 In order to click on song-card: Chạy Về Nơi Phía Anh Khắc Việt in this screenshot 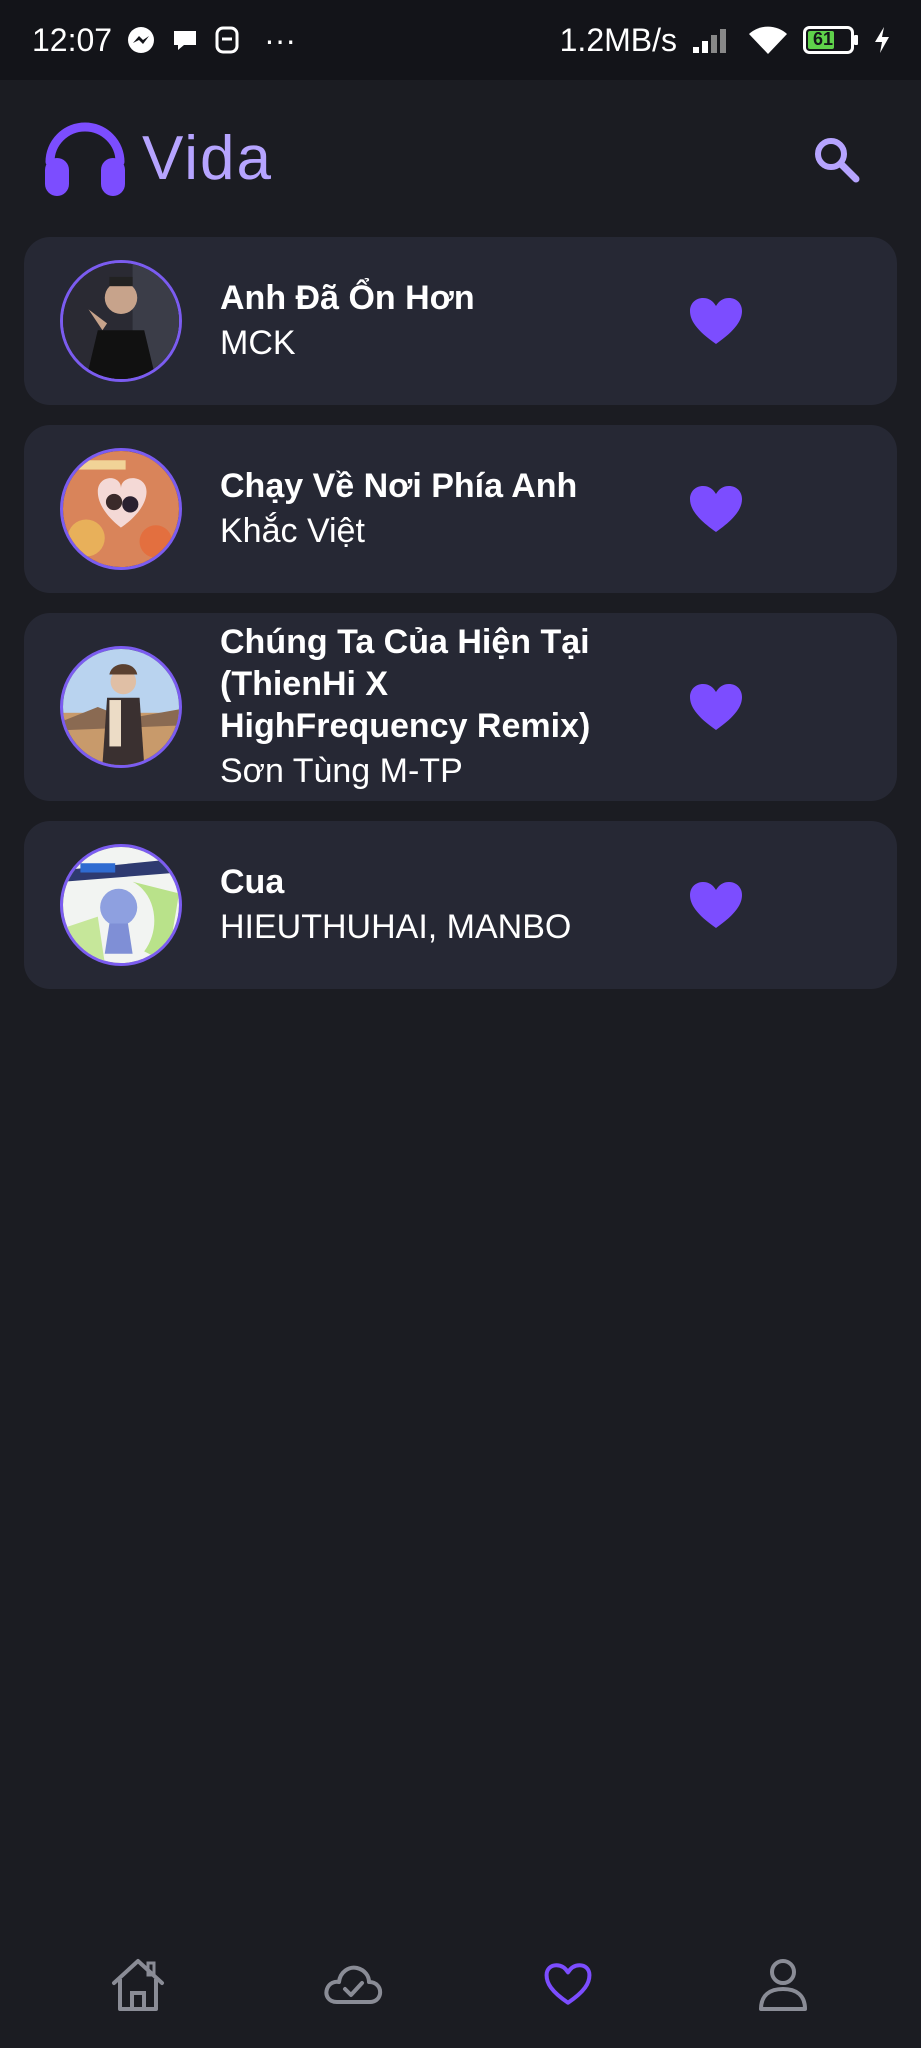, I will do `click(460, 509)`.